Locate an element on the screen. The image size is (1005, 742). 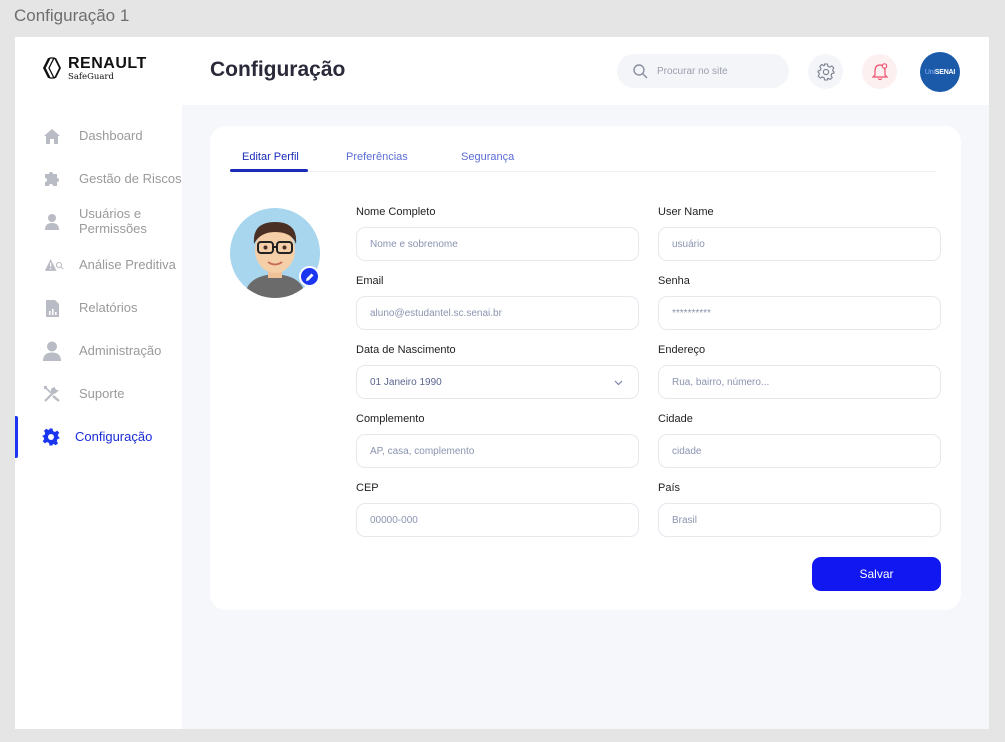
settings-button is located at coordinates (825, 71).